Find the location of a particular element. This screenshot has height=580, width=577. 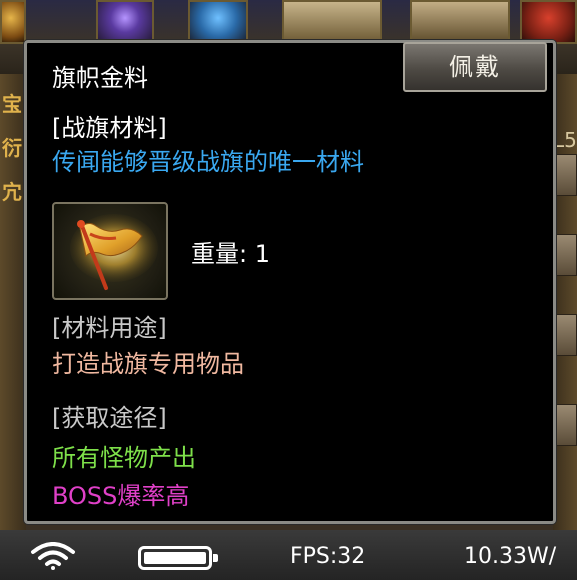

use-value: 打造战旗专用物品 is located at coordinates (148, 364).